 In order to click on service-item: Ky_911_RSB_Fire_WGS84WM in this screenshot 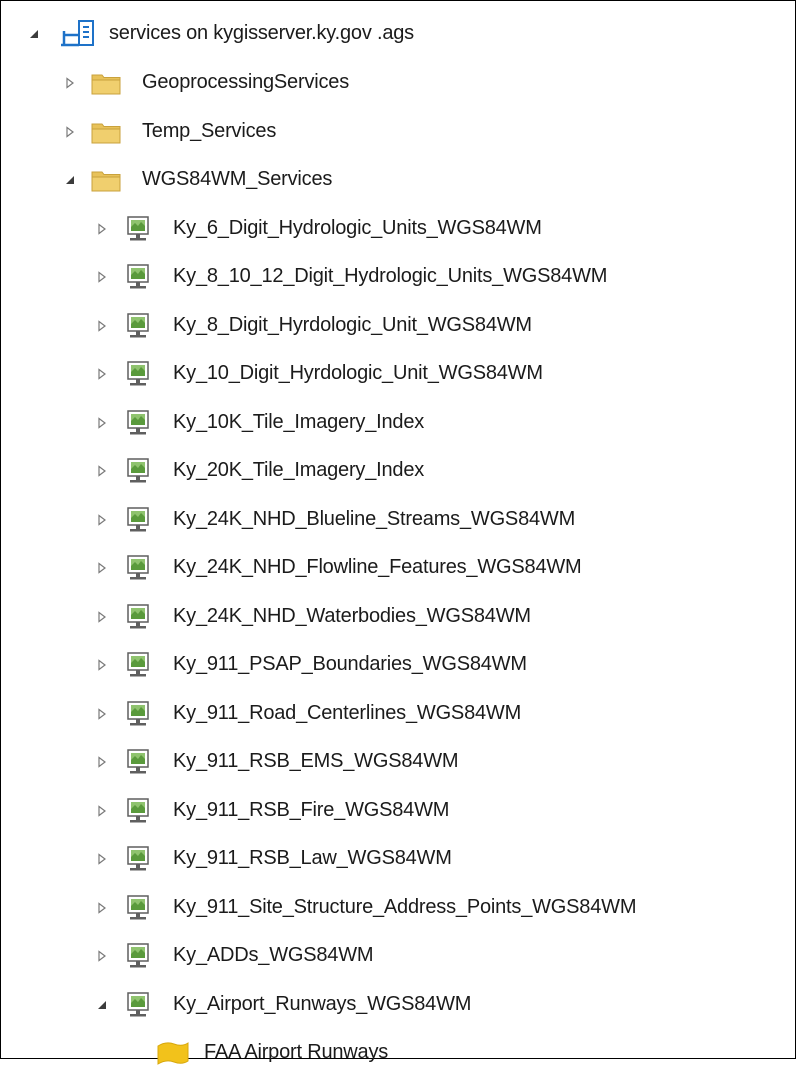, I will do `click(396, 811)`.